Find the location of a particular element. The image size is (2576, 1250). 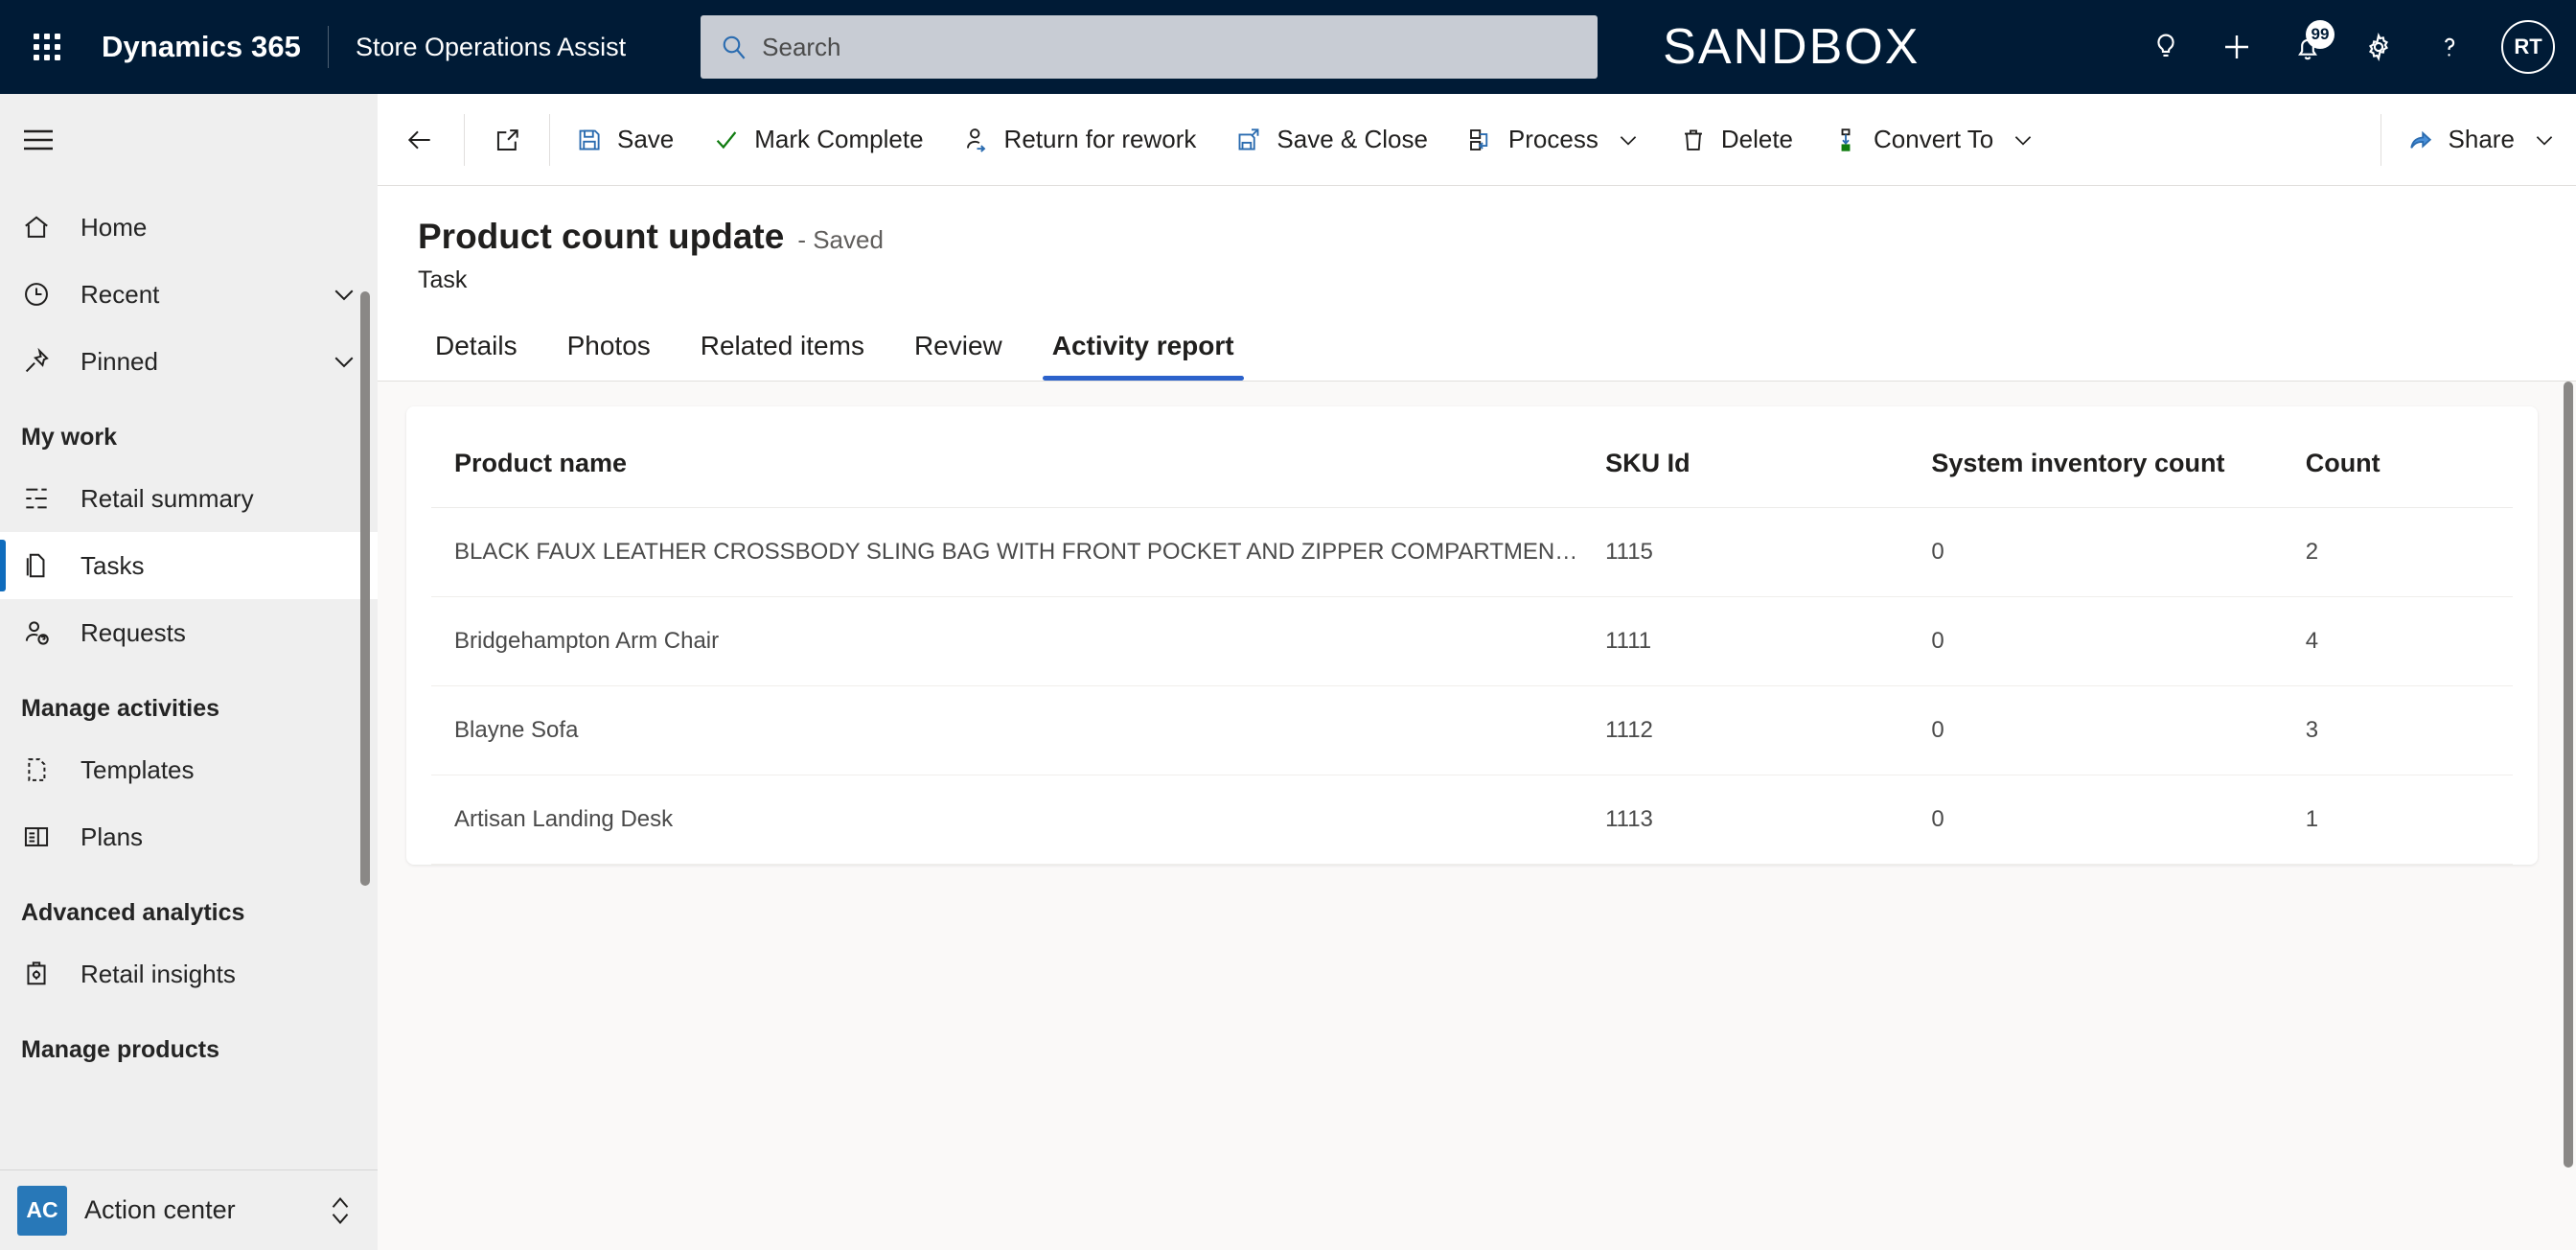

analytics-icon is located at coordinates (43, 498).